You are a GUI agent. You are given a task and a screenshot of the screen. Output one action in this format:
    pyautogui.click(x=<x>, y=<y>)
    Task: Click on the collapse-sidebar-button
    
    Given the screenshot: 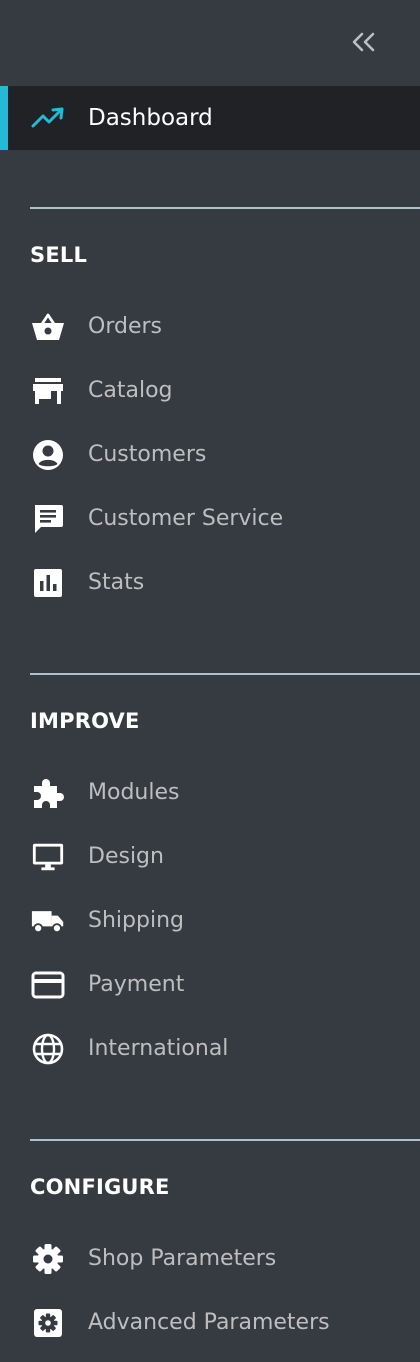 What is the action you would take?
    pyautogui.click(x=364, y=42)
    